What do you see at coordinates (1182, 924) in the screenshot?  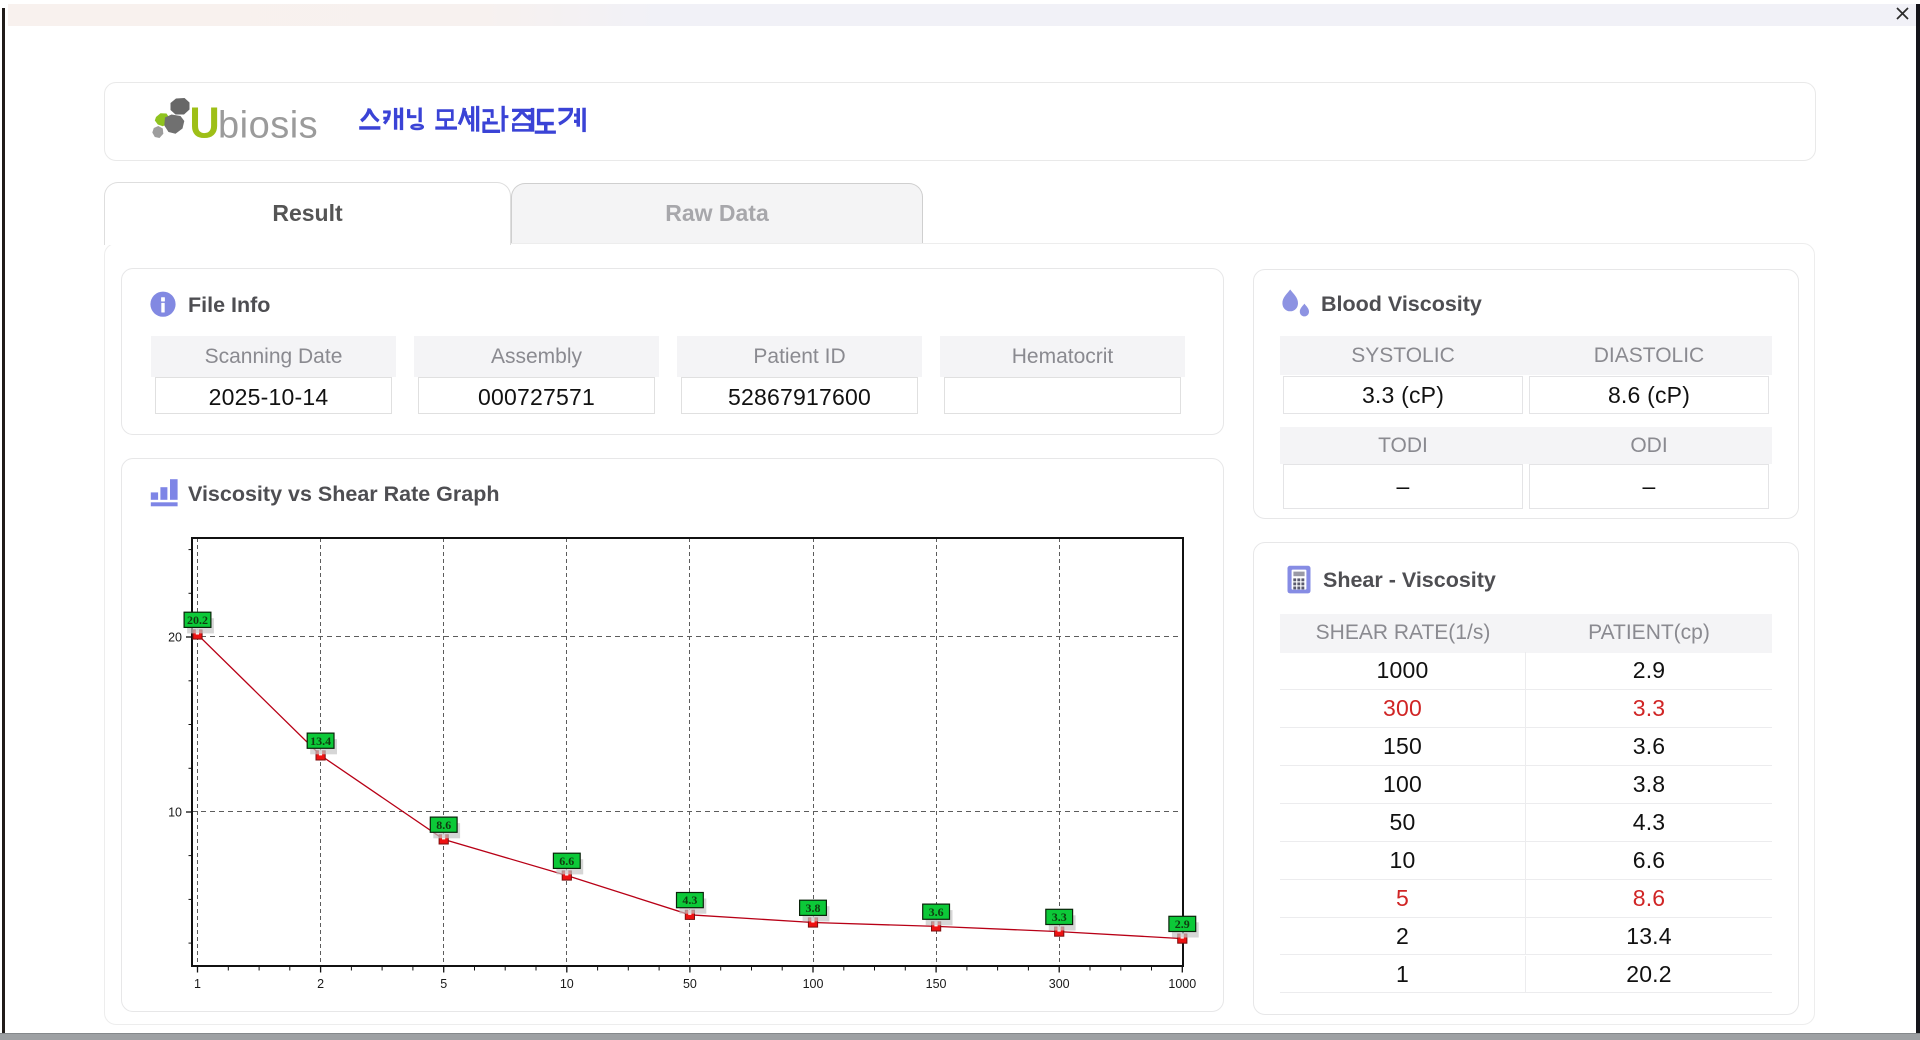 I see `svg-text: 2.9` at bounding box center [1182, 924].